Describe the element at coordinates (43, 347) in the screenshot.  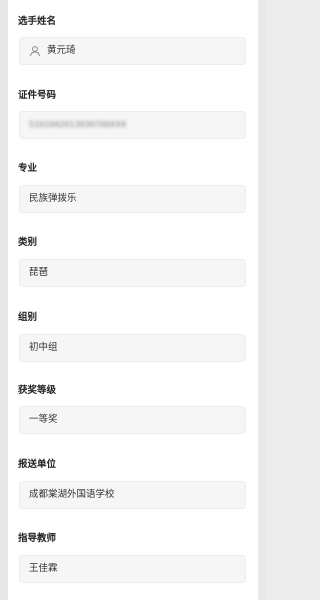
I see `group-value: 初中组` at that location.